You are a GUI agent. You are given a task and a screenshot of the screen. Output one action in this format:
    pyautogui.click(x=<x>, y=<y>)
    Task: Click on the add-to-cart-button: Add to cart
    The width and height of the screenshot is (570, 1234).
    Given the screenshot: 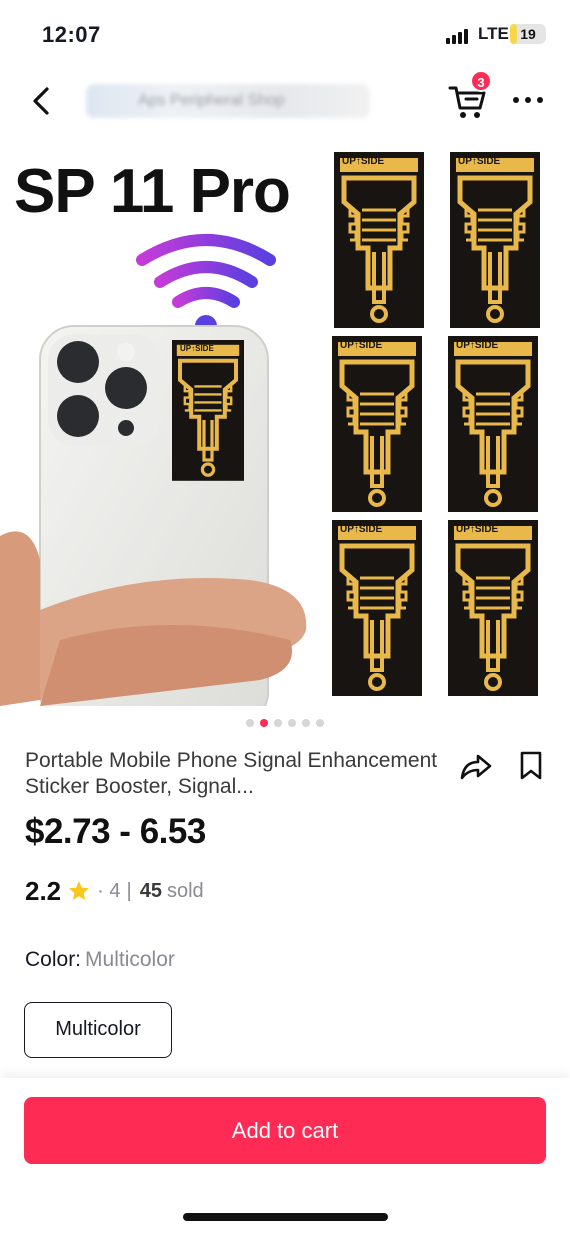 What is the action you would take?
    pyautogui.click(x=285, y=1130)
    